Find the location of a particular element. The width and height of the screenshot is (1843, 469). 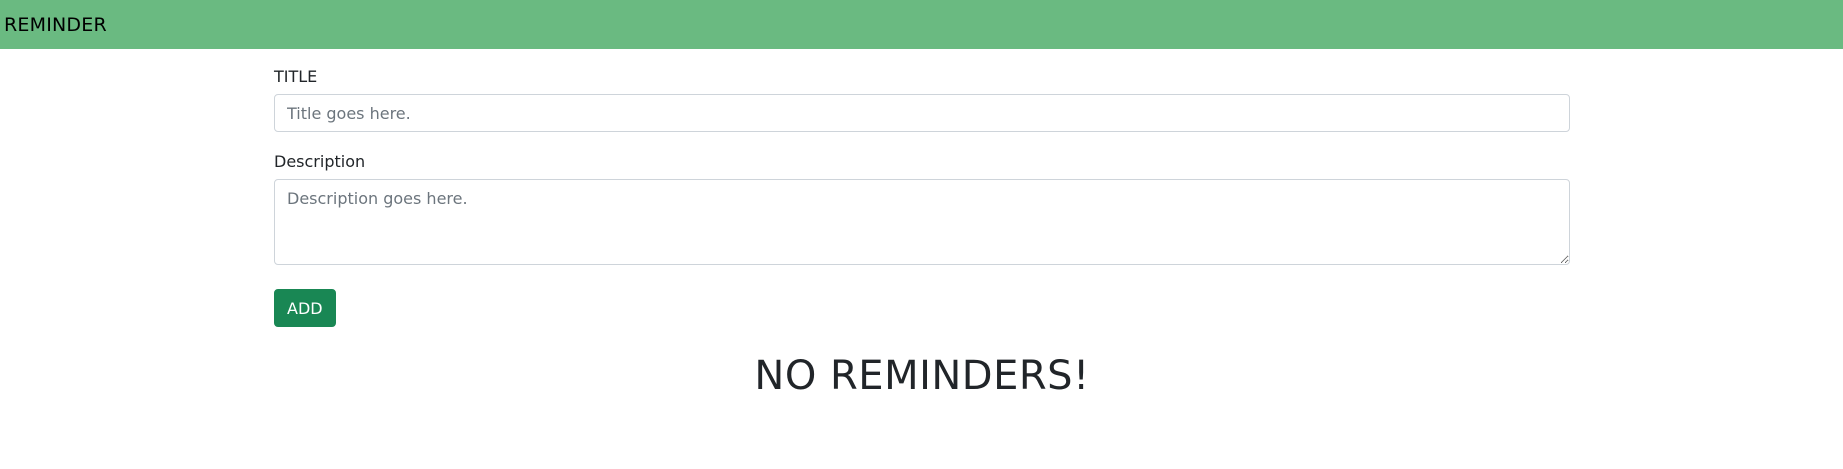

navbar: REMINDER is located at coordinates (921, 24).